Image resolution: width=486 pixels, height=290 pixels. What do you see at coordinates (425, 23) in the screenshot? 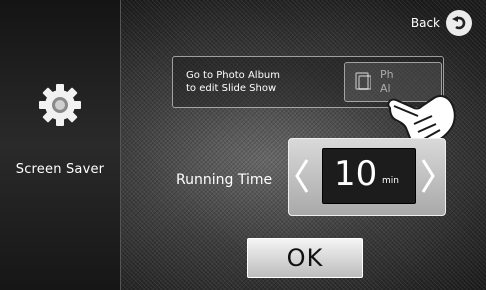
I see `back-label: Back` at bounding box center [425, 23].